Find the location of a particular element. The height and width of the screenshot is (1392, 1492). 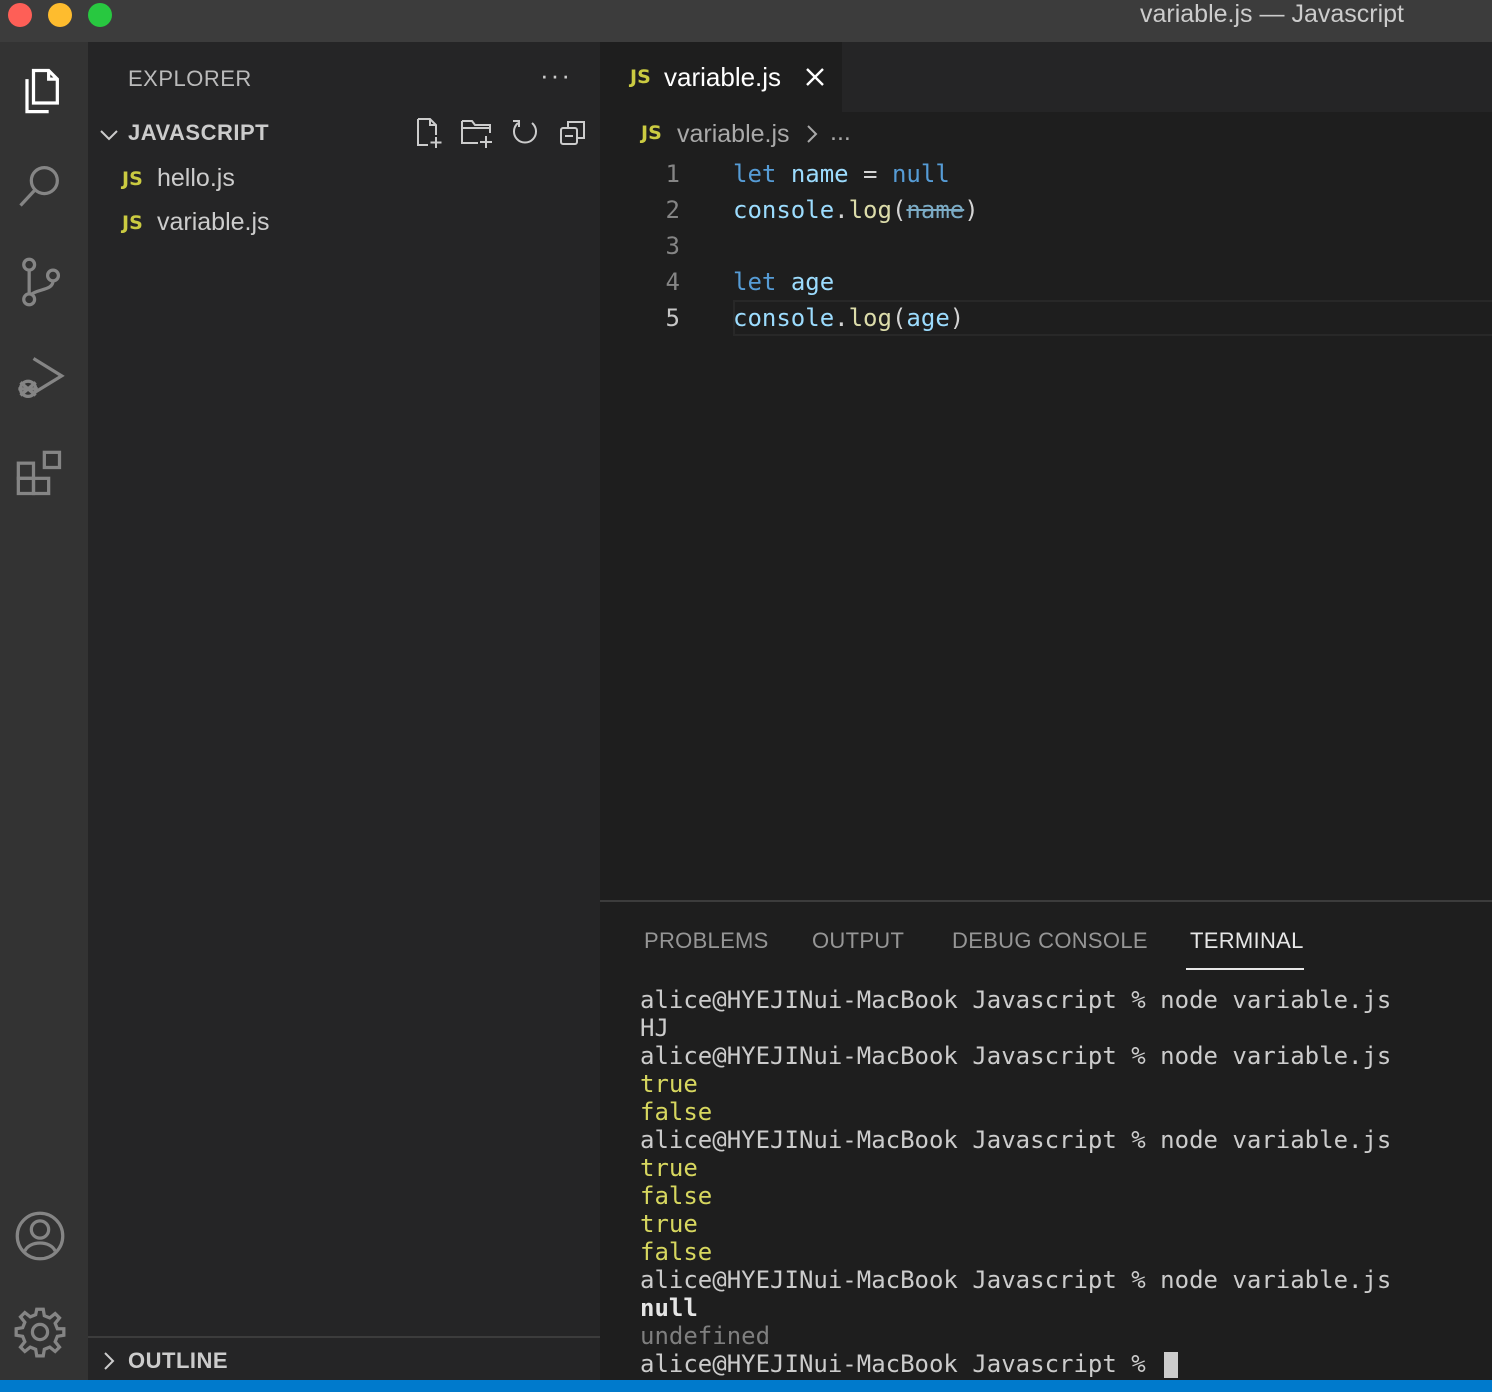

code-line: 1 let name = null is located at coordinates (1046, 174).